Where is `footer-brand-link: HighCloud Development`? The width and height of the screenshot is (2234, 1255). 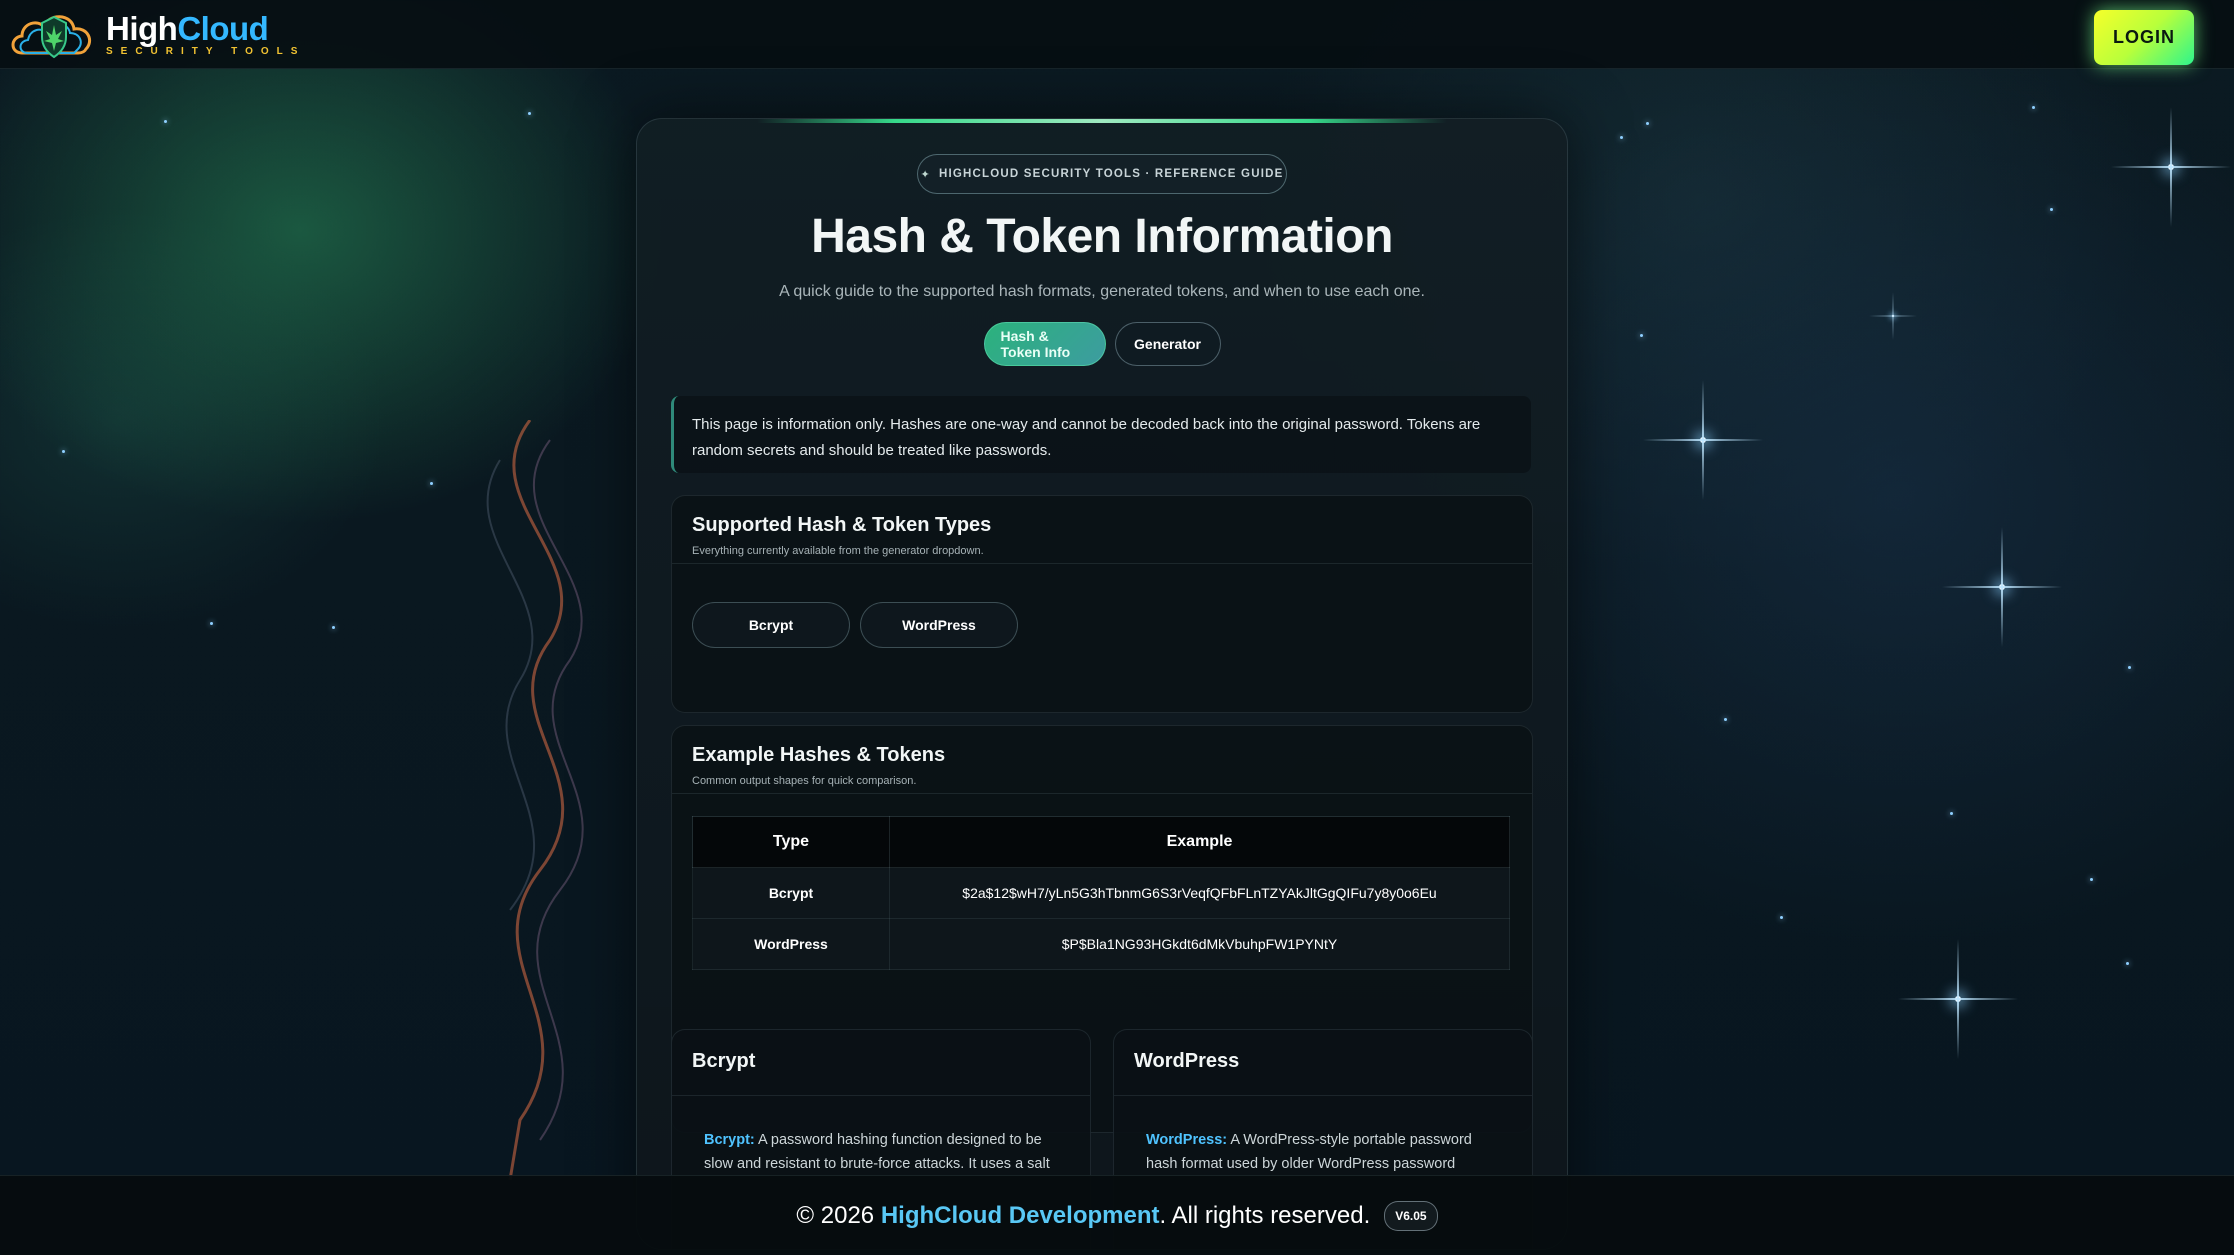
footer-brand-link: HighCloud Development is located at coordinates (1020, 1215).